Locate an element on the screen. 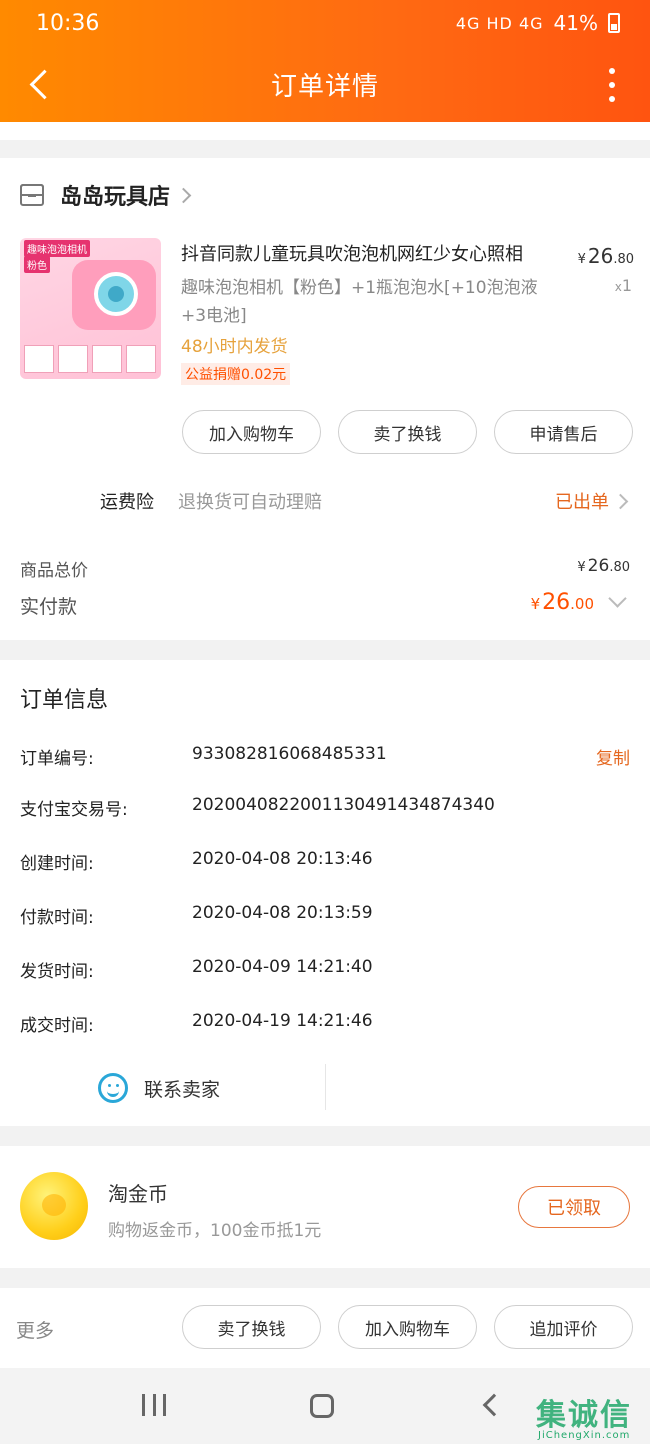 This screenshot has width=650, height=1444. info-value: 2020-04-09 14:21:40 is located at coordinates (282, 967).